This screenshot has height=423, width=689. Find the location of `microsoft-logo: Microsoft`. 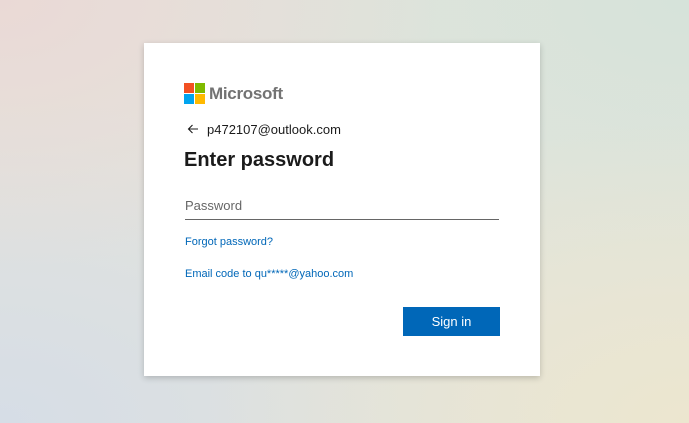

microsoft-logo: Microsoft is located at coordinates (233, 93).